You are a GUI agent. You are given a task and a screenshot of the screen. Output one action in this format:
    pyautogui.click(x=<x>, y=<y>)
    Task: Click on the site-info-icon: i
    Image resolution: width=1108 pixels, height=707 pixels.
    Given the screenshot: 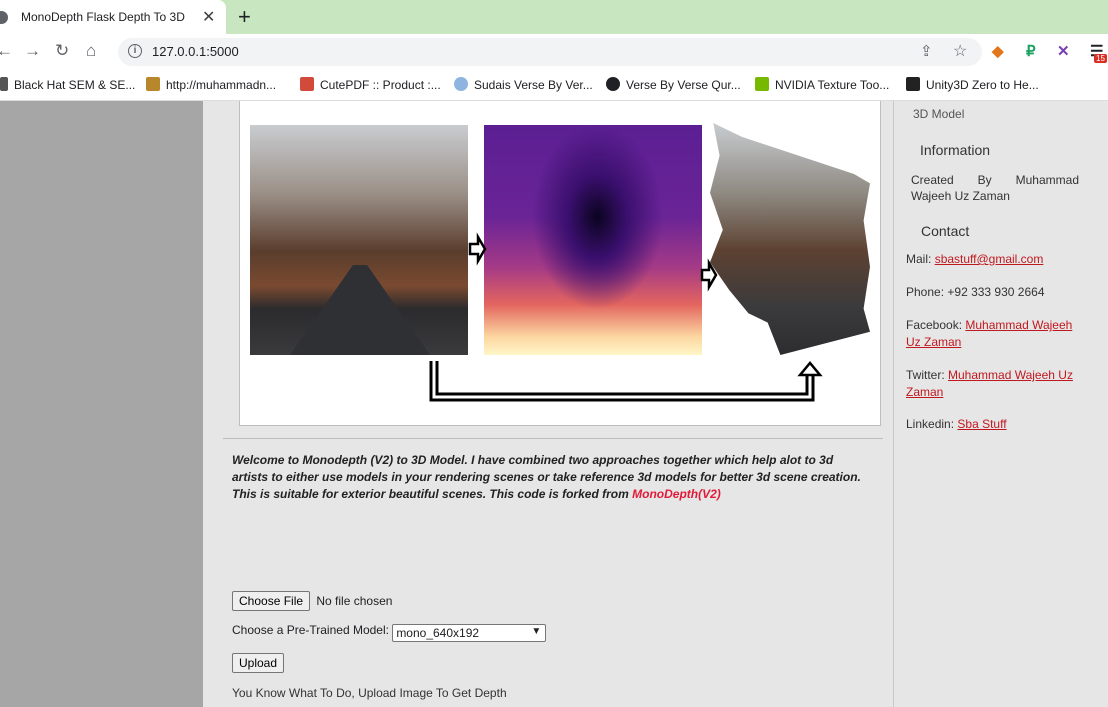 What is the action you would take?
    pyautogui.click(x=135, y=51)
    